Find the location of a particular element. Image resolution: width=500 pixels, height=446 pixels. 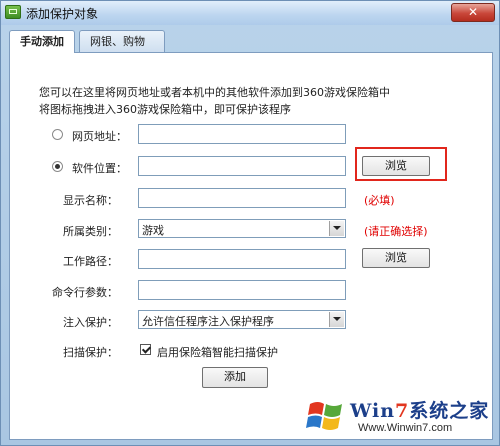

category-select: 游戏 is located at coordinates (242, 228).